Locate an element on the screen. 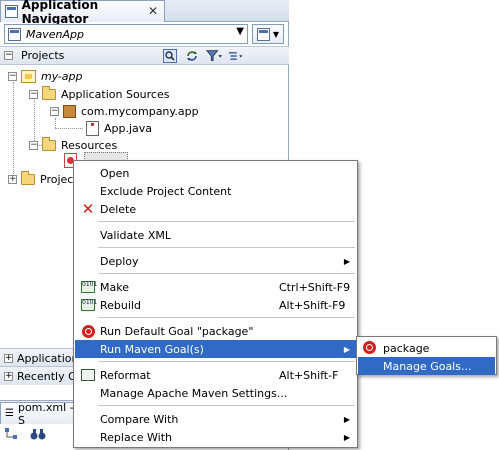  filter-icon is located at coordinates (214, 55).